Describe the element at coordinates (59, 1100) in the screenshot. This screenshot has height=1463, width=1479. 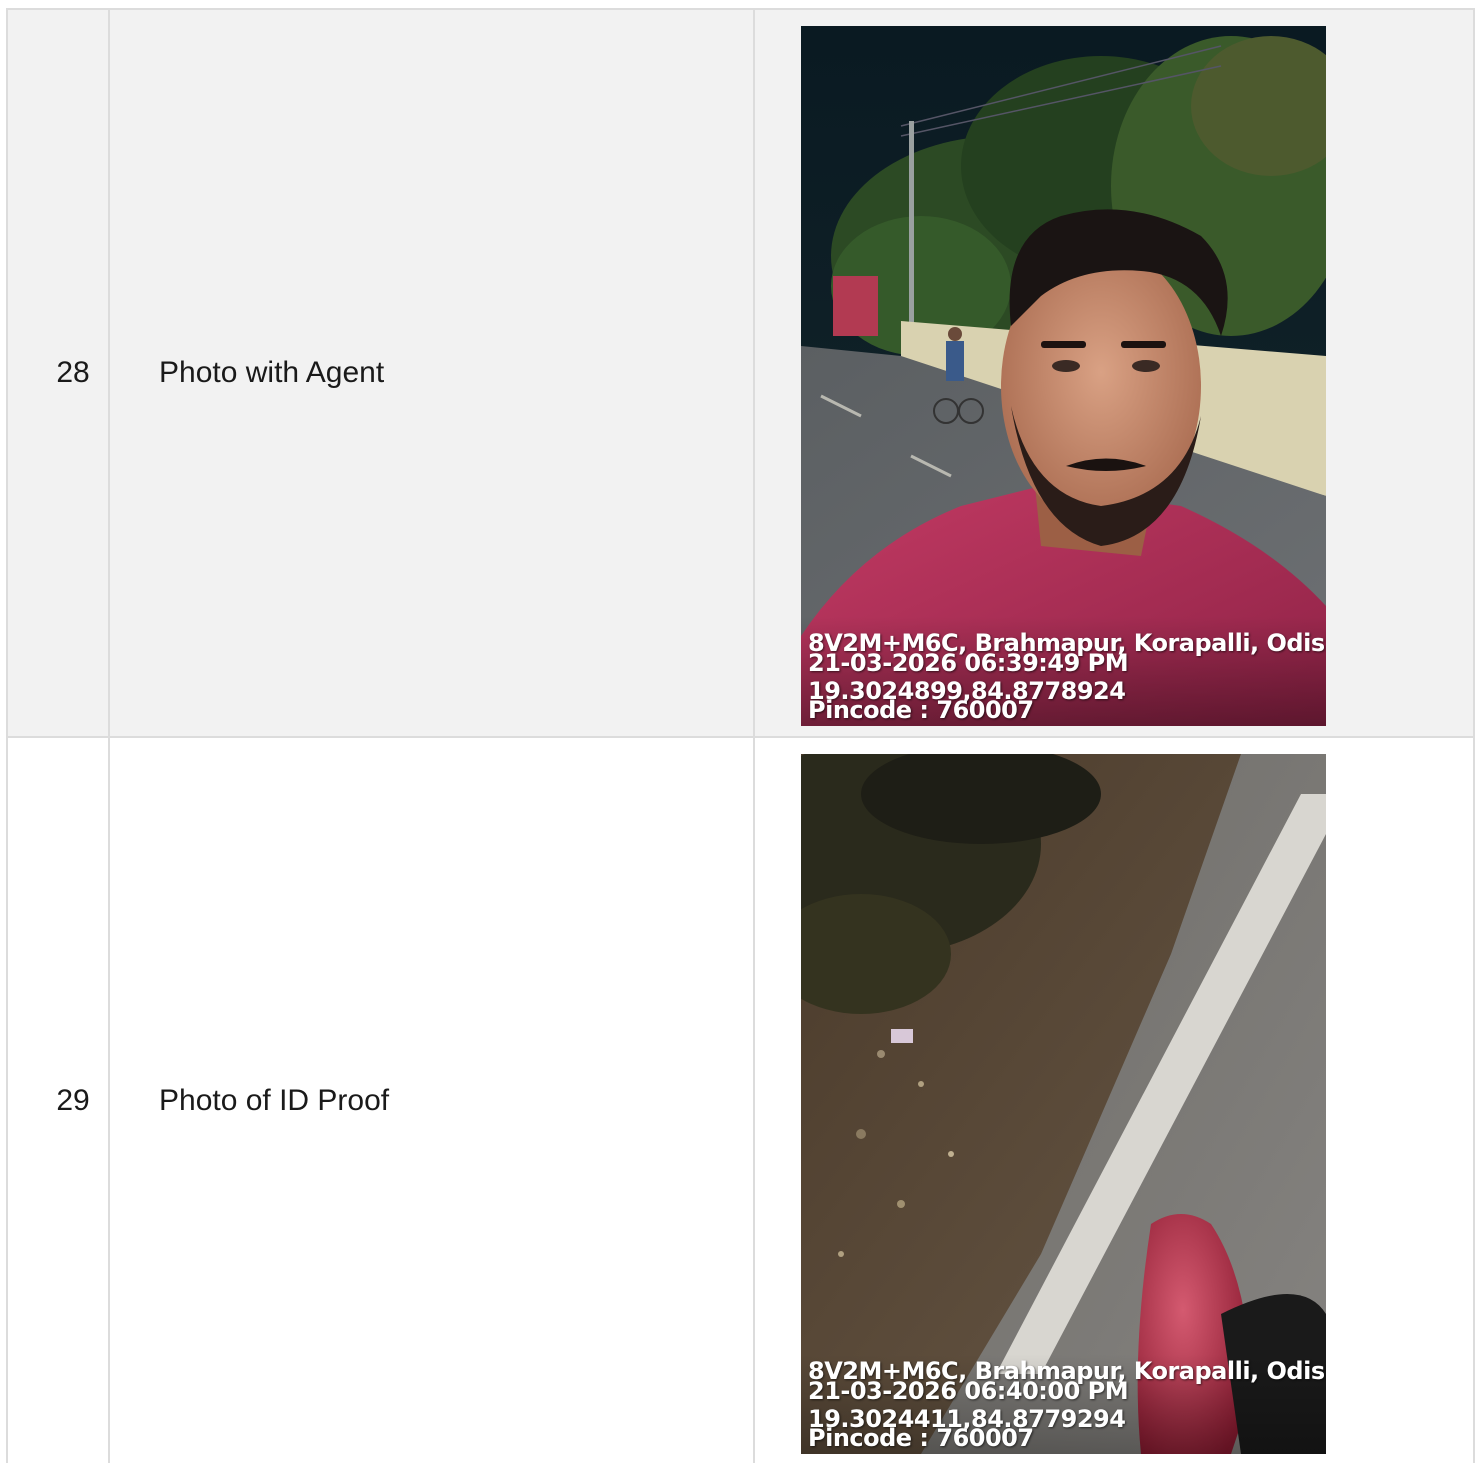
I see `row-number: 29` at that location.